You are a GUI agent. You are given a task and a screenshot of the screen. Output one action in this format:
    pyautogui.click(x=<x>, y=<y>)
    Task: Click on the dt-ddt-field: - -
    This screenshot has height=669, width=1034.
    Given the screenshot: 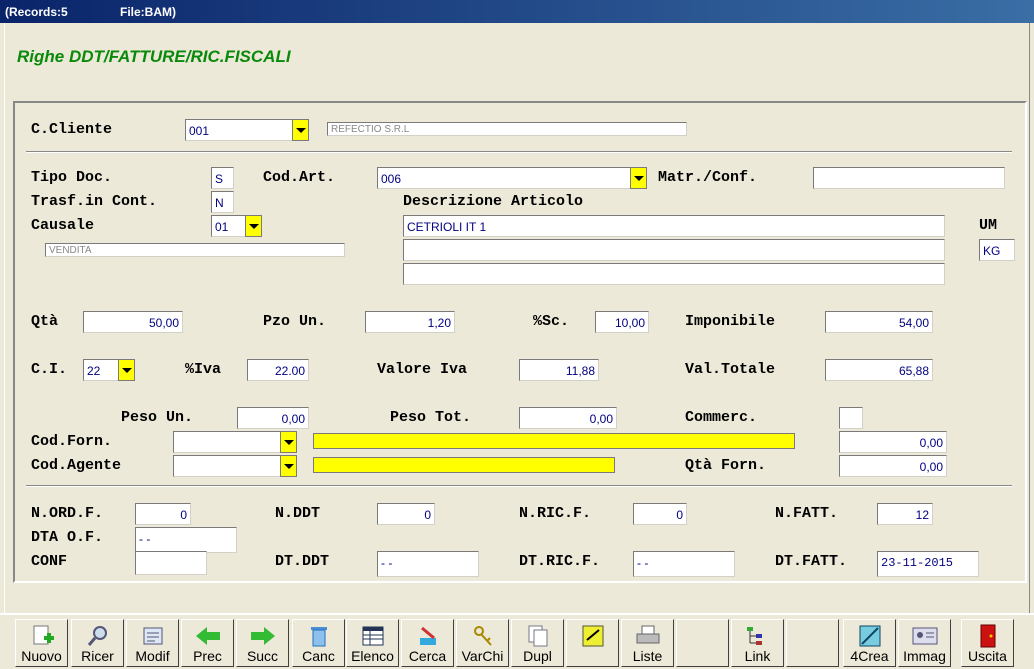 What is the action you would take?
    pyautogui.click(x=428, y=564)
    